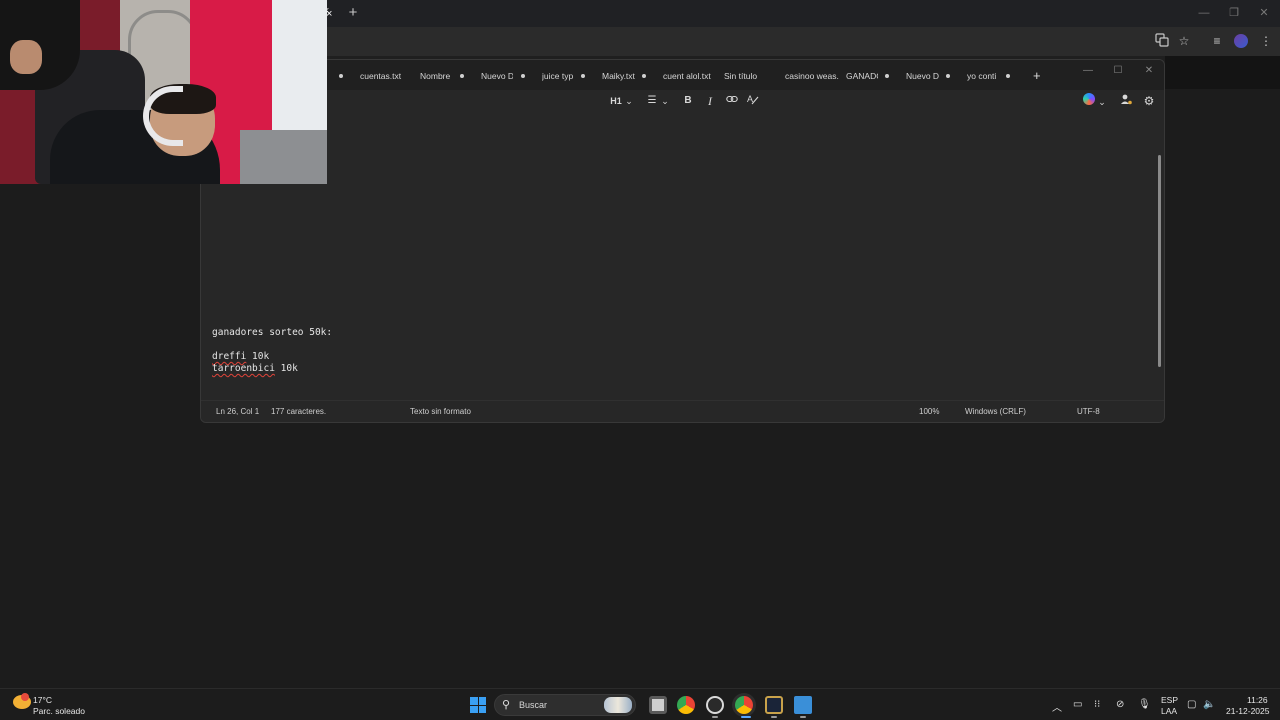  What do you see at coordinates (533, 705) in the screenshot?
I see `search-label: Buscar` at bounding box center [533, 705].